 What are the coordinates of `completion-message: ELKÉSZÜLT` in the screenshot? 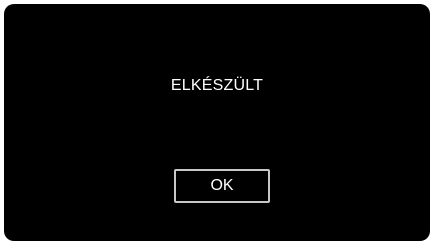 It's located at (217, 85).